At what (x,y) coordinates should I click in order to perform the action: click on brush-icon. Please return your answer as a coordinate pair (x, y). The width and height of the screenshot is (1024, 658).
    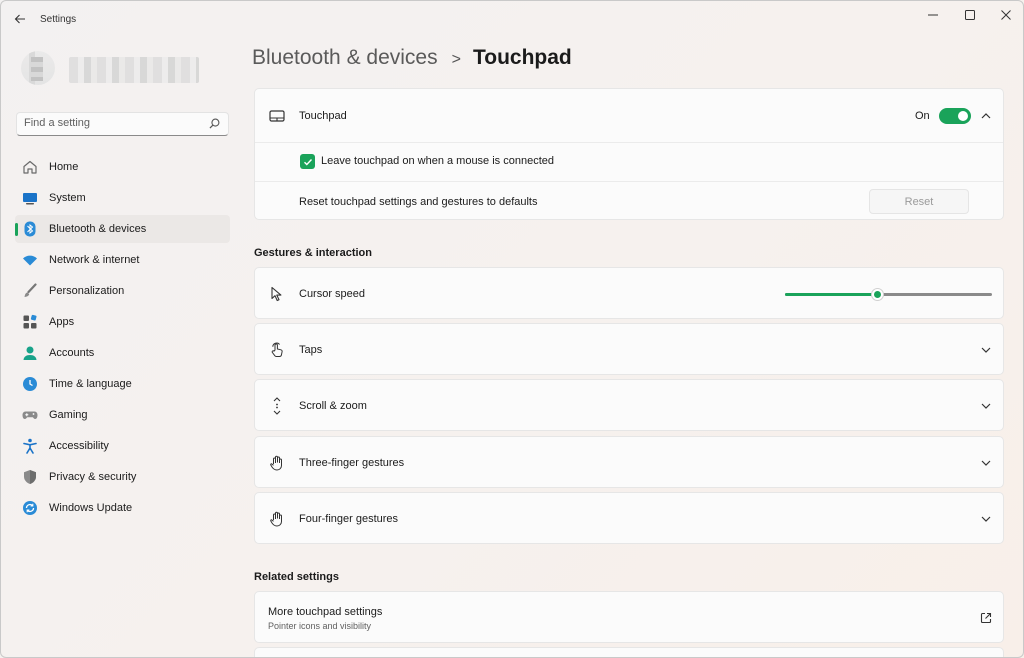
    Looking at the image, I should click on (30, 291).